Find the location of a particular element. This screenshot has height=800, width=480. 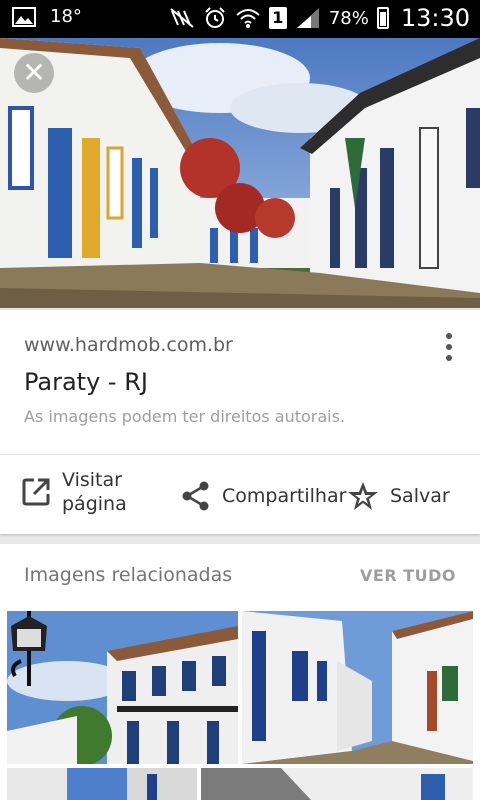

share-label: Compartilhar is located at coordinates (284, 496).